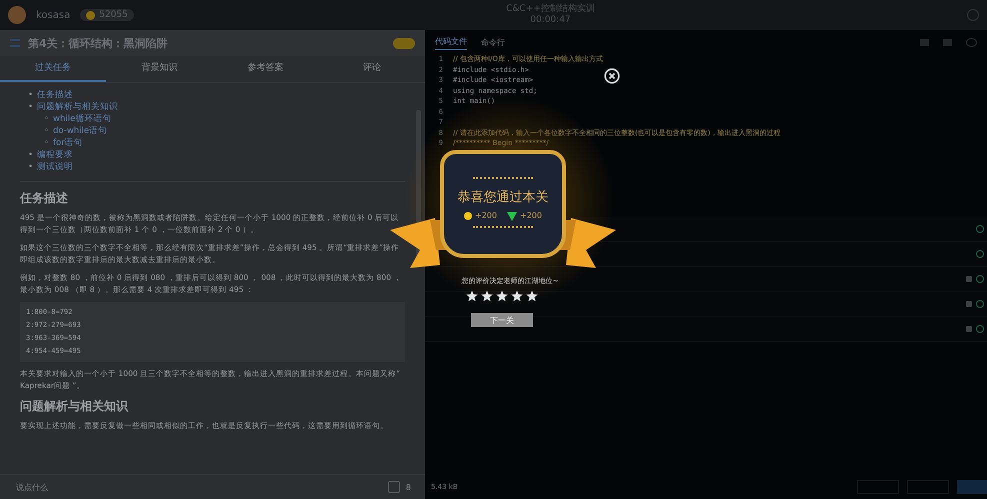 The image size is (987, 499). Describe the element at coordinates (371, 69) in the screenshot. I see `task-tab: 评论` at that location.